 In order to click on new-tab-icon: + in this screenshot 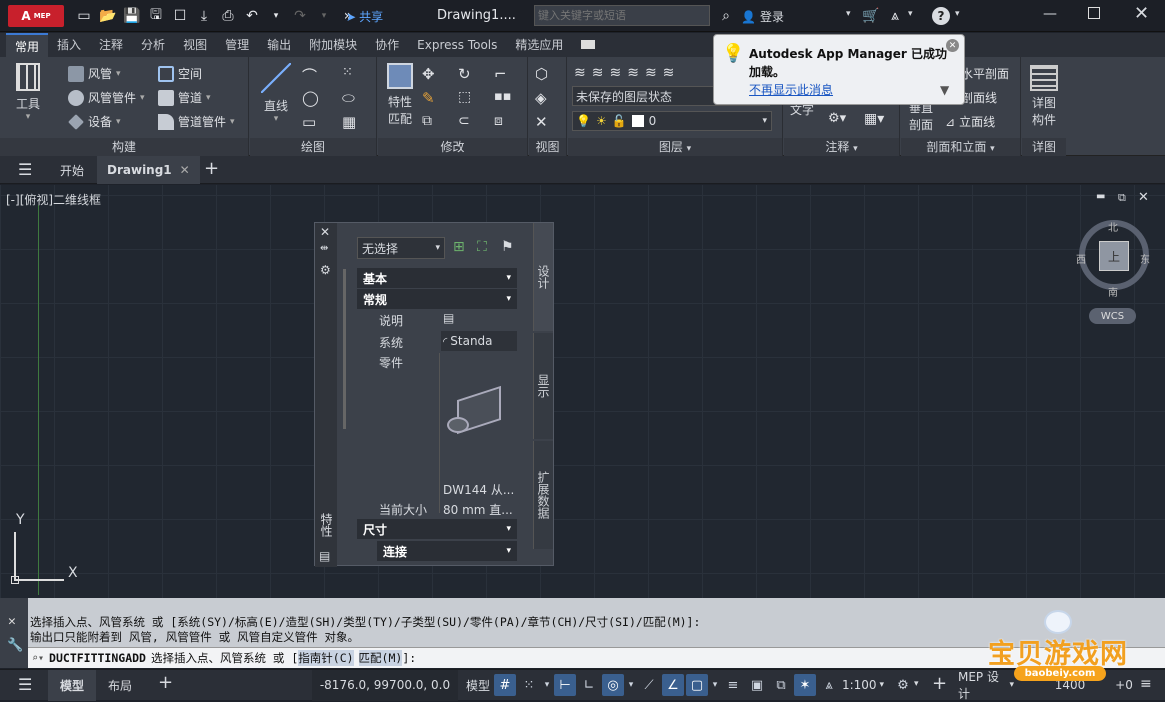, I will do `click(211, 168)`.